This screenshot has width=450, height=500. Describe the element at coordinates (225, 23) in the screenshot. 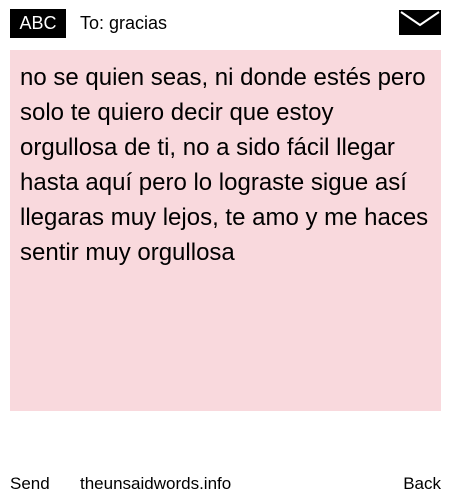

I see `message-header: ABC To: gracias` at that location.